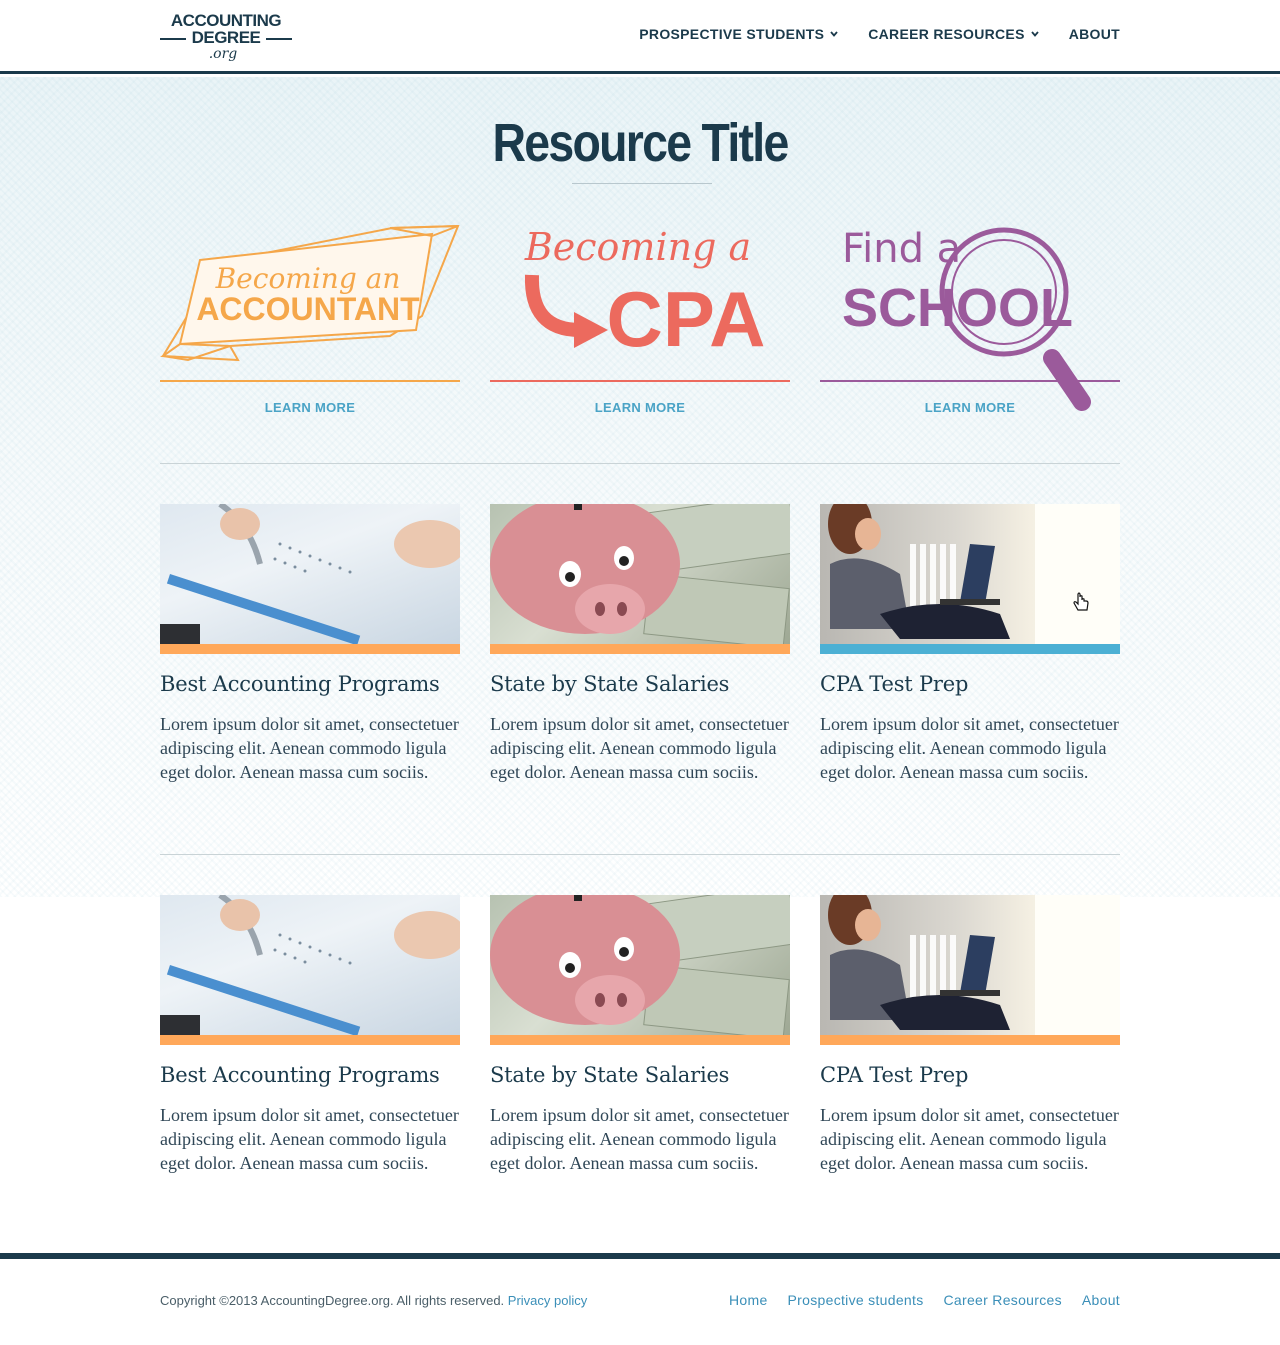 Image resolution: width=1280 pixels, height=1345 pixels. What do you see at coordinates (1081, 601) in the screenshot?
I see `hand-pointer-cursor-icon` at bounding box center [1081, 601].